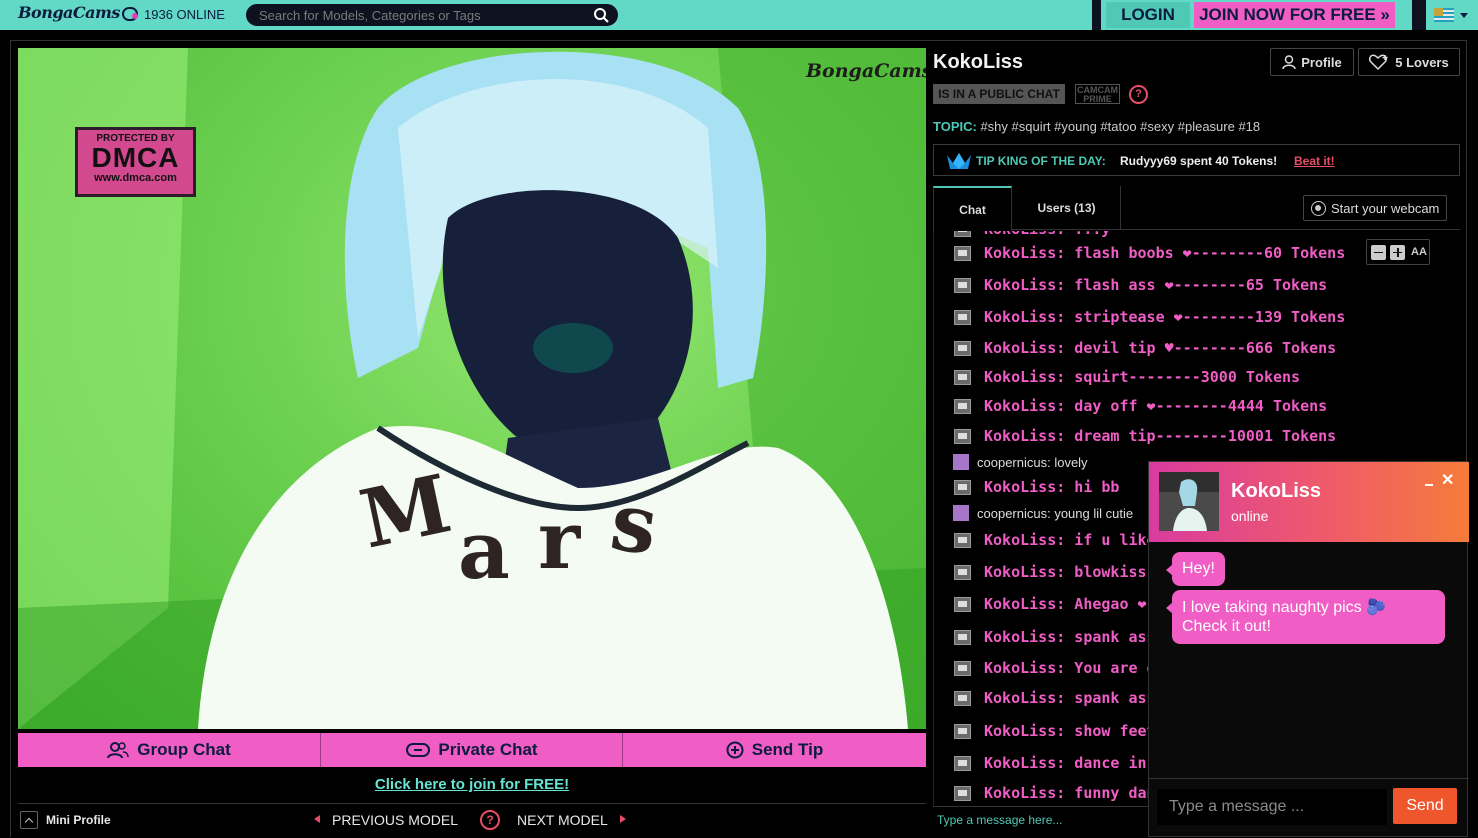 This screenshot has height=838, width=1478. What do you see at coordinates (1149, 253) in the screenshot?
I see `chat-message: KokoLiss: flash boobs ❤--------60 Tokens` at bounding box center [1149, 253].